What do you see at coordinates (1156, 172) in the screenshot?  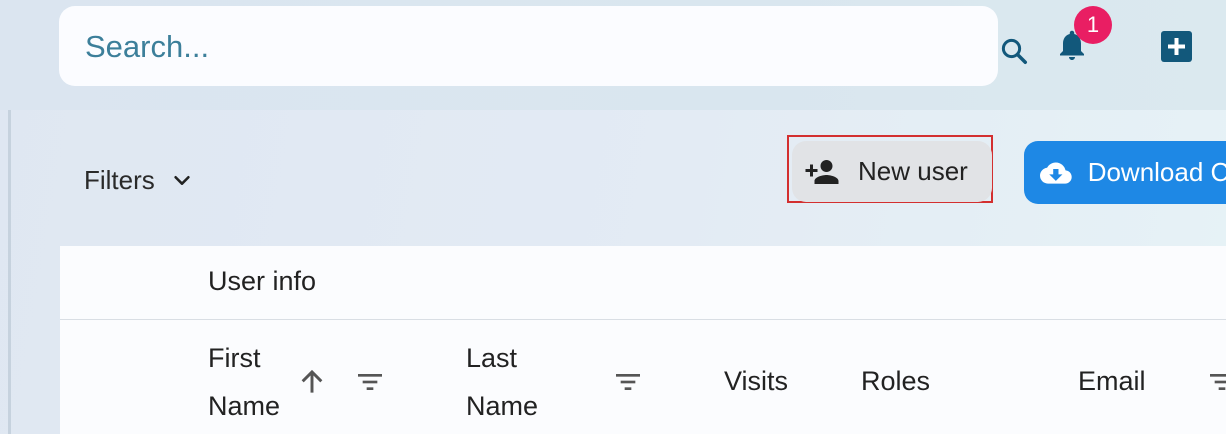 I see `download-label: Download CSV` at bounding box center [1156, 172].